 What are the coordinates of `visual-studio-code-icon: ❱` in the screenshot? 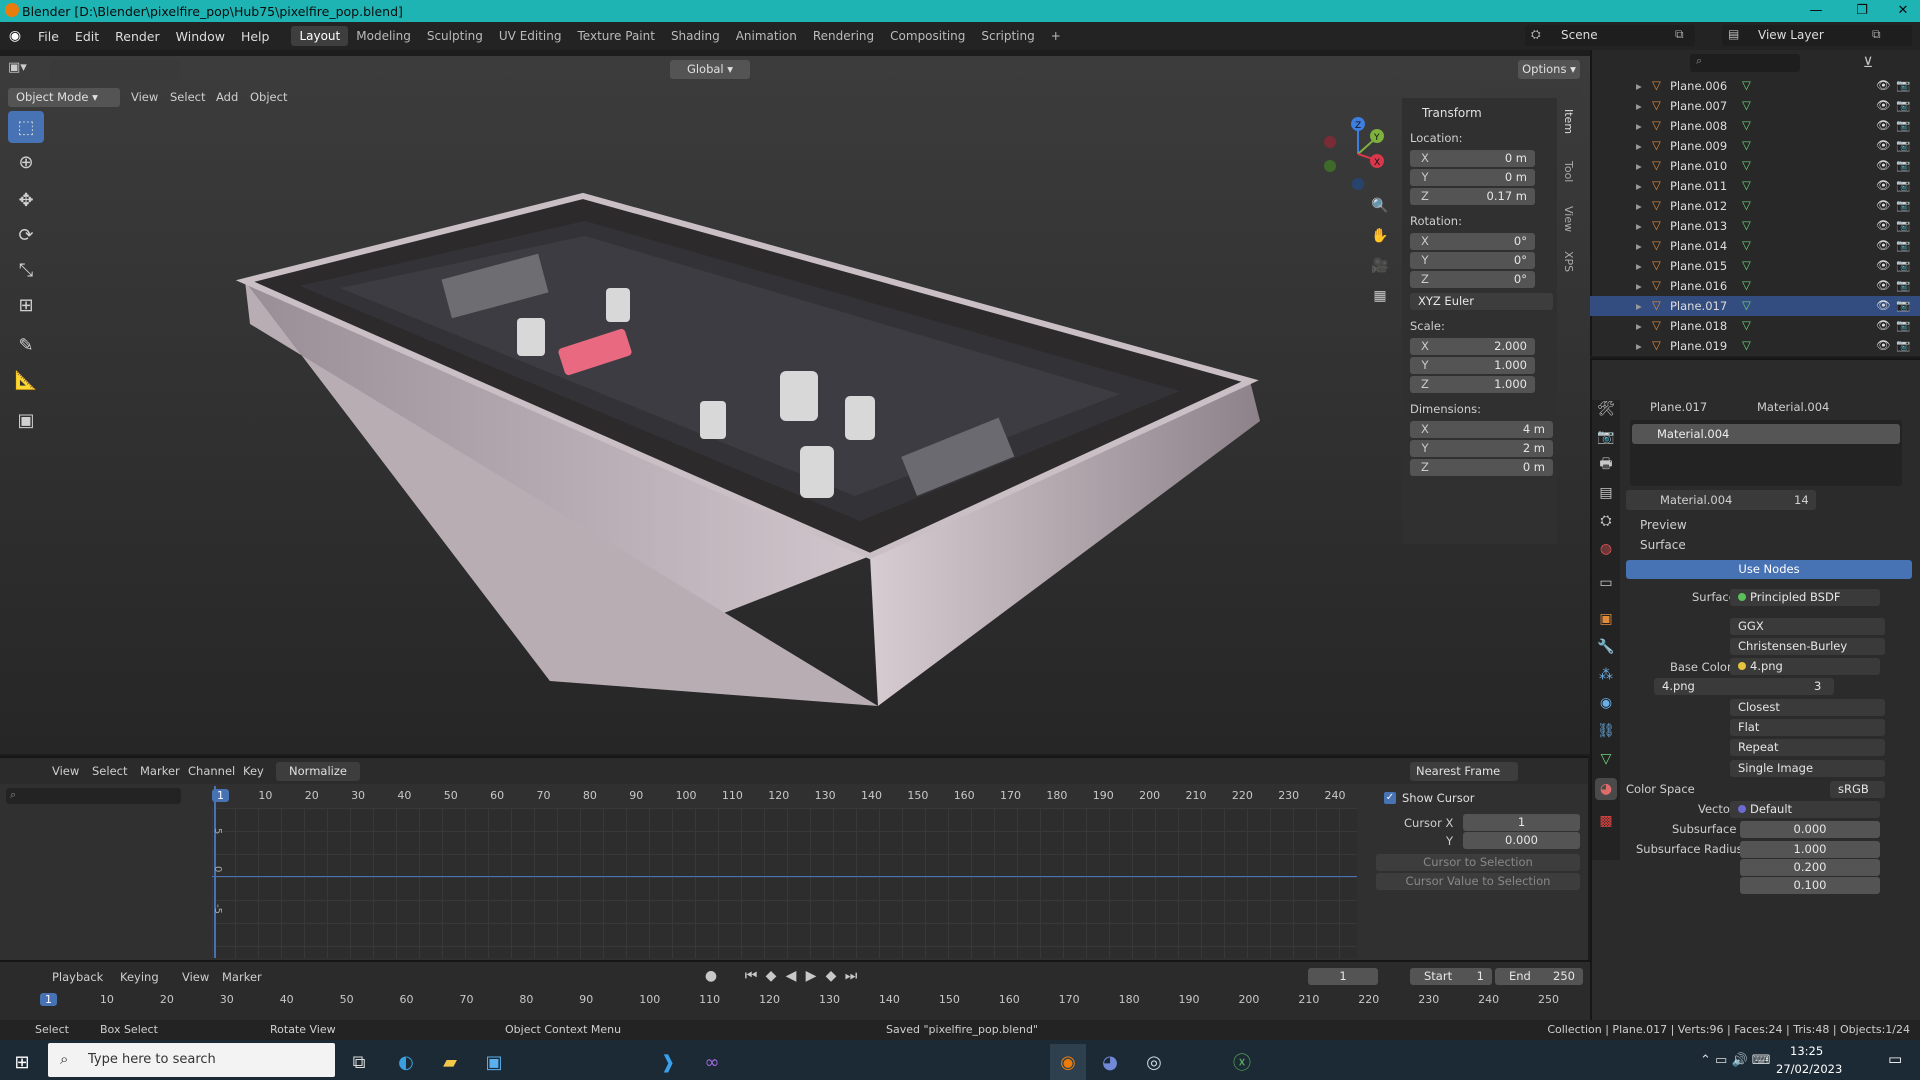 It's located at (668, 1062).